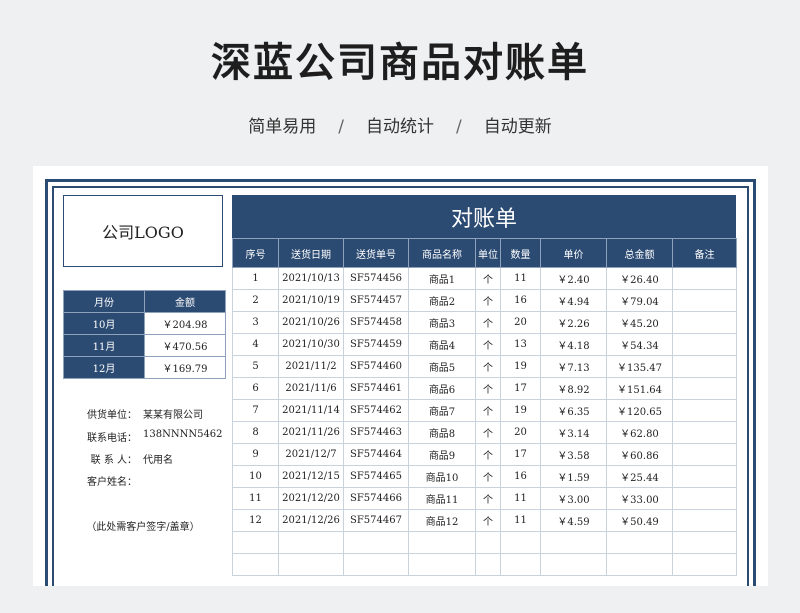 The height and width of the screenshot is (613, 800). I want to click on table-row: 4 2021/10/30 SF574459 商品4 个 13 ￥4.18 ￥54.34, so click(484, 344).